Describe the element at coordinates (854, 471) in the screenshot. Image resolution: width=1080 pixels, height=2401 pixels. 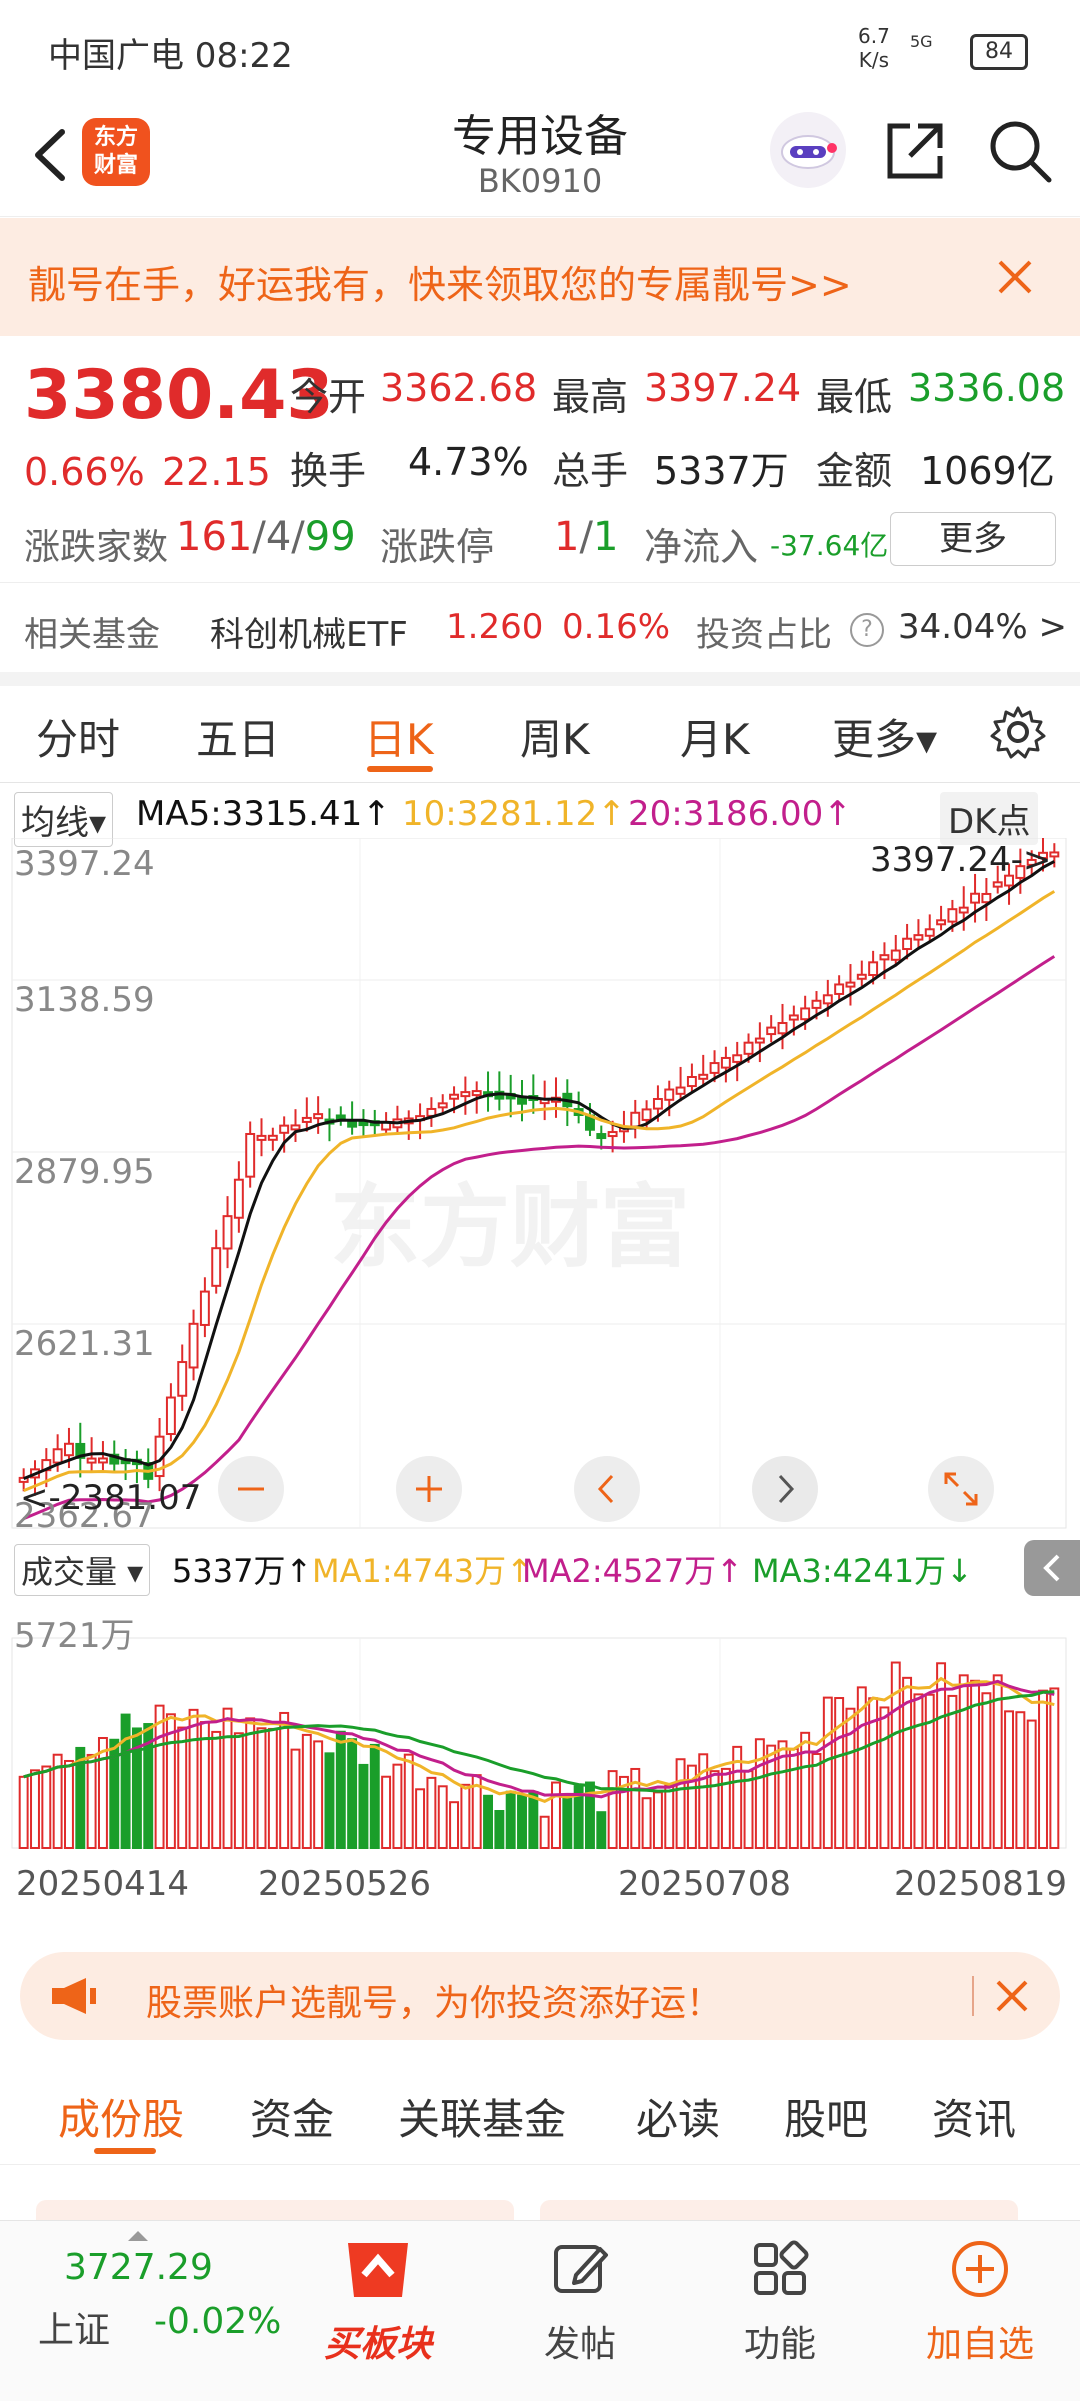
I see `amount-label: 金额` at that location.